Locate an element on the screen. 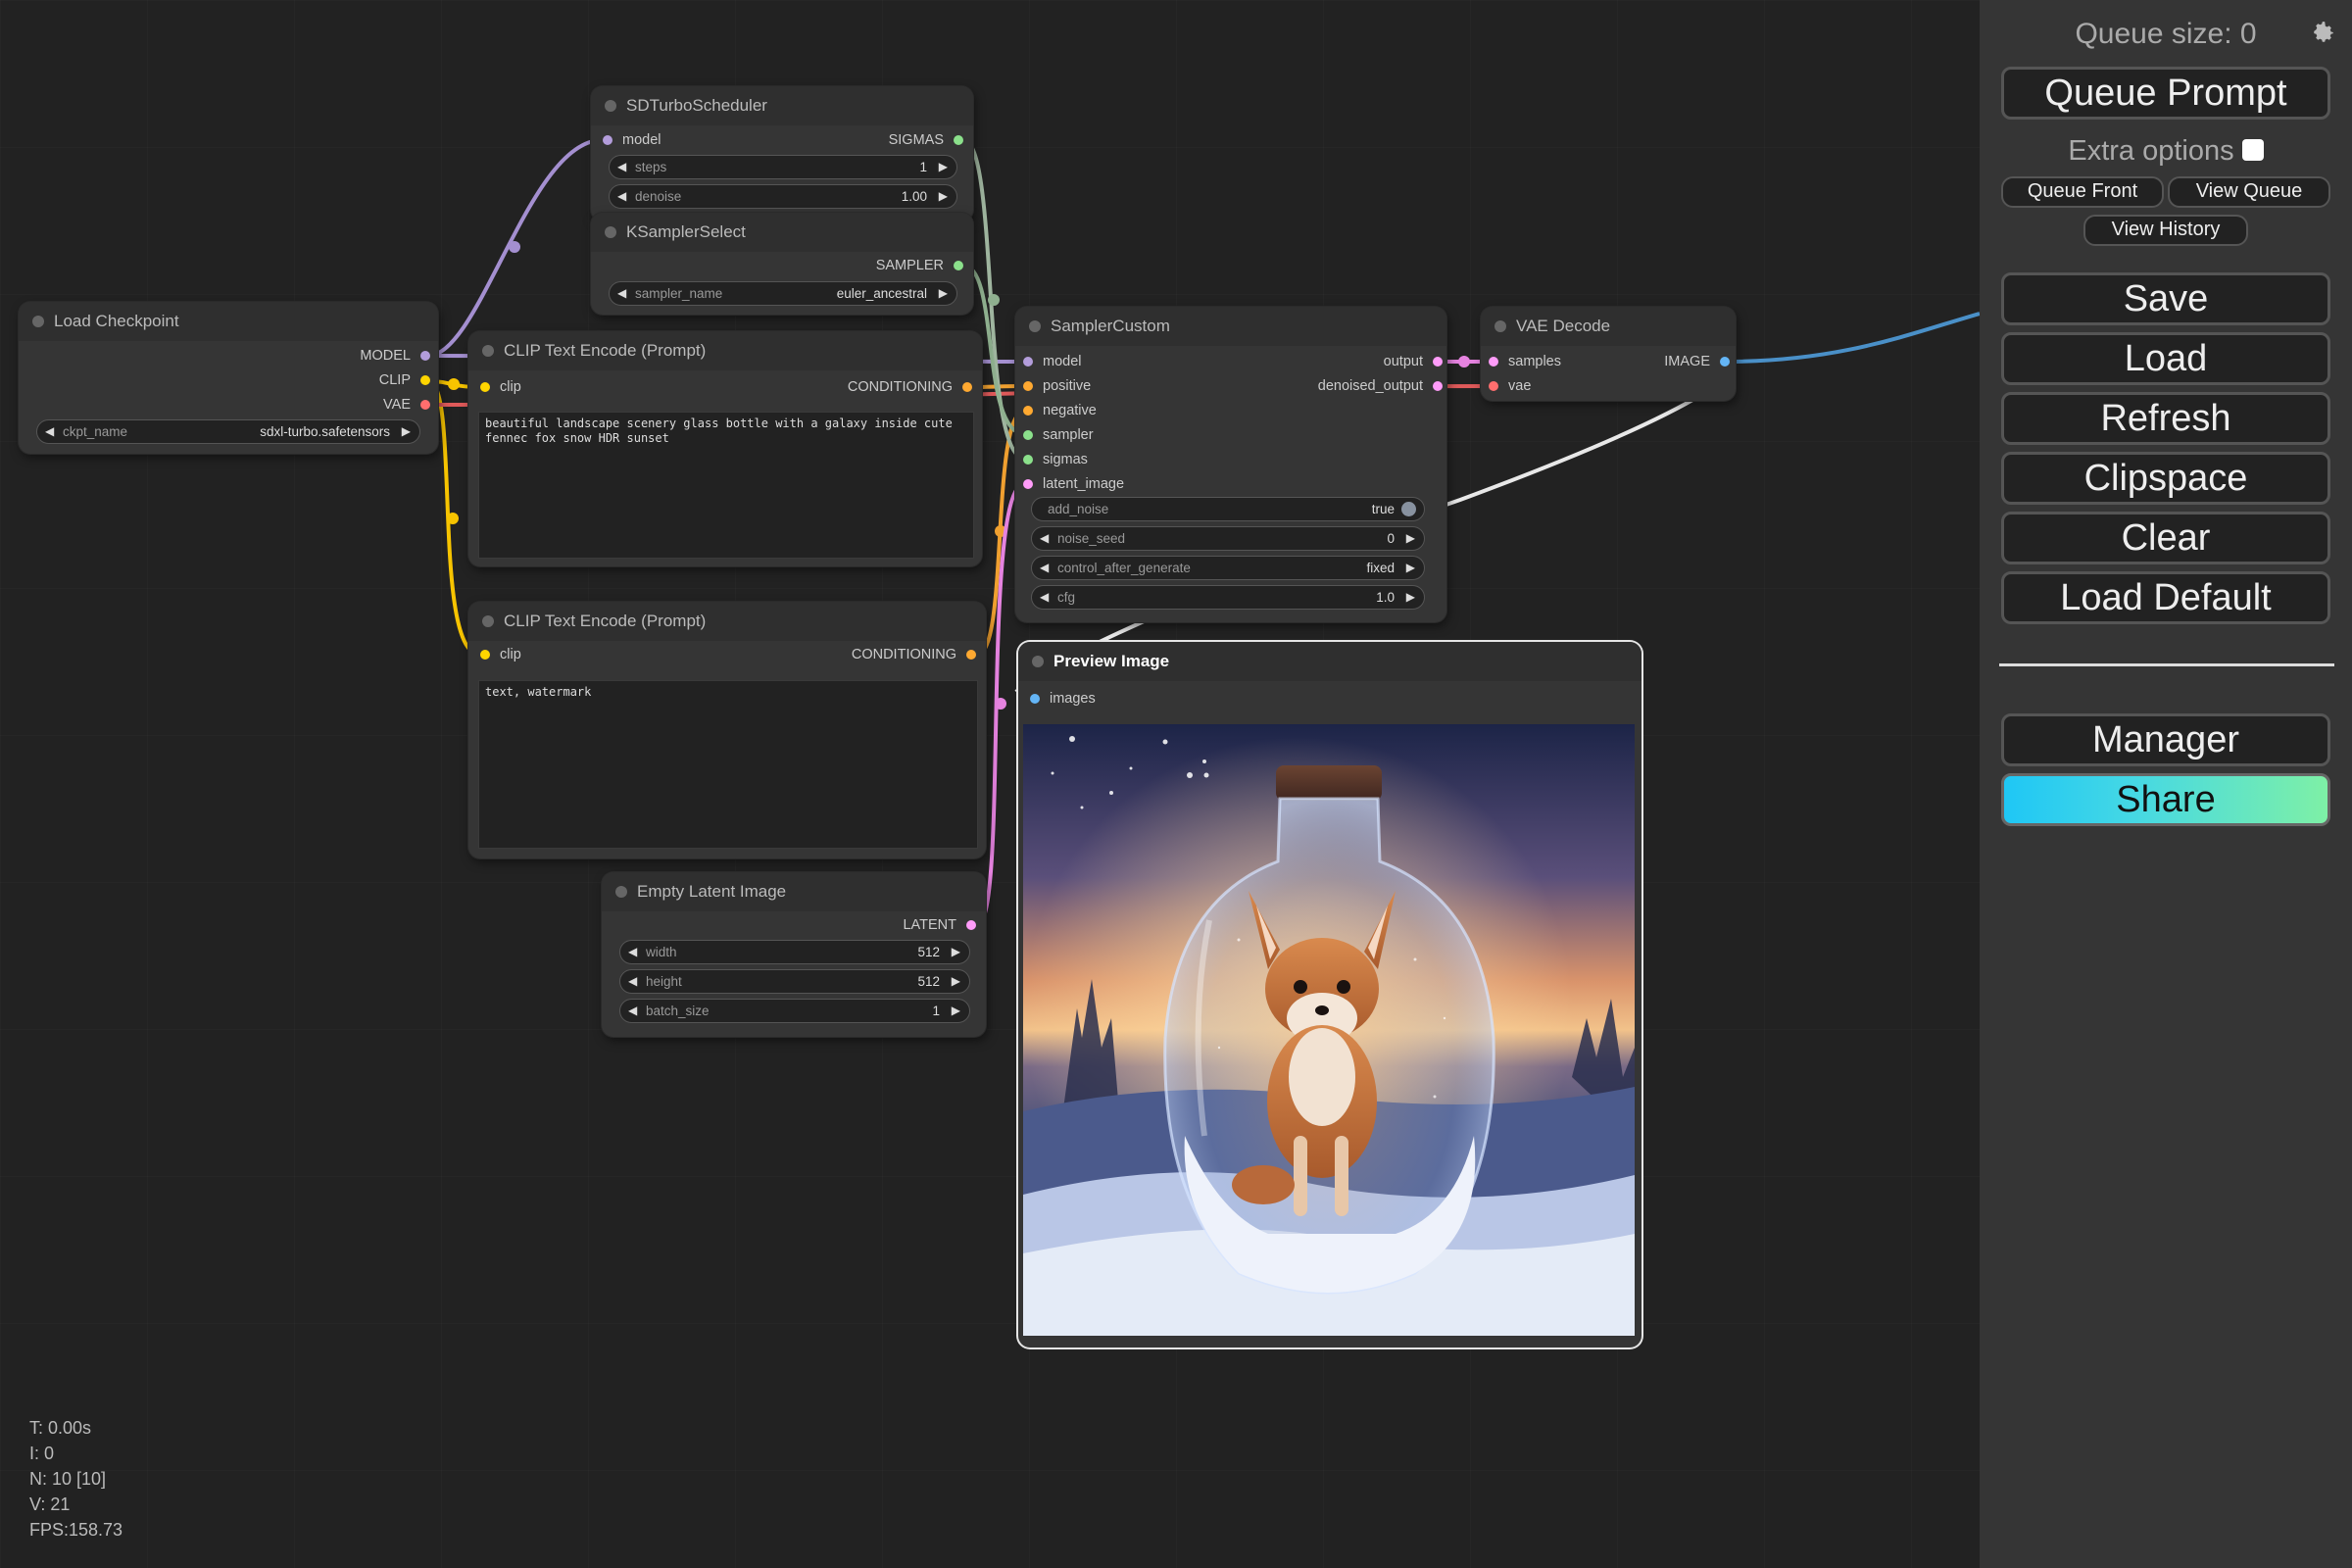 The image size is (2352, 1568). width-widget: ◀ width 512 ▶ is located at coordinates (794, 952).